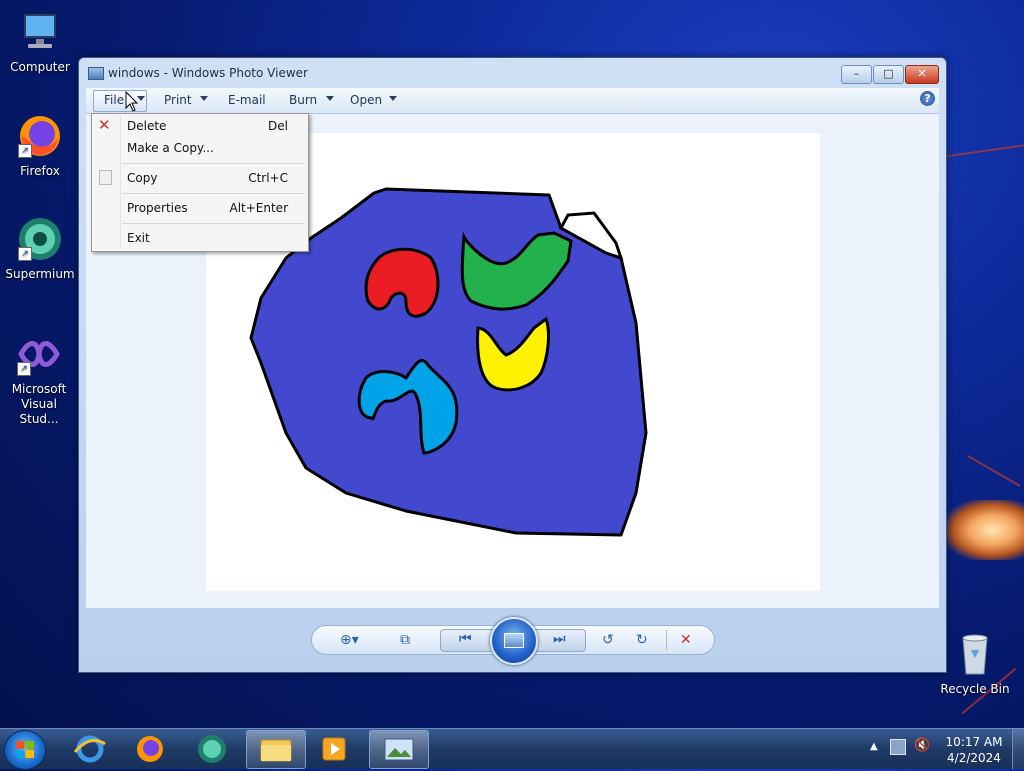  What do you see at coordinates (147, 126) in the screenshot?
I see `menu-item-label: Delete` at bounding box center [147, 126].